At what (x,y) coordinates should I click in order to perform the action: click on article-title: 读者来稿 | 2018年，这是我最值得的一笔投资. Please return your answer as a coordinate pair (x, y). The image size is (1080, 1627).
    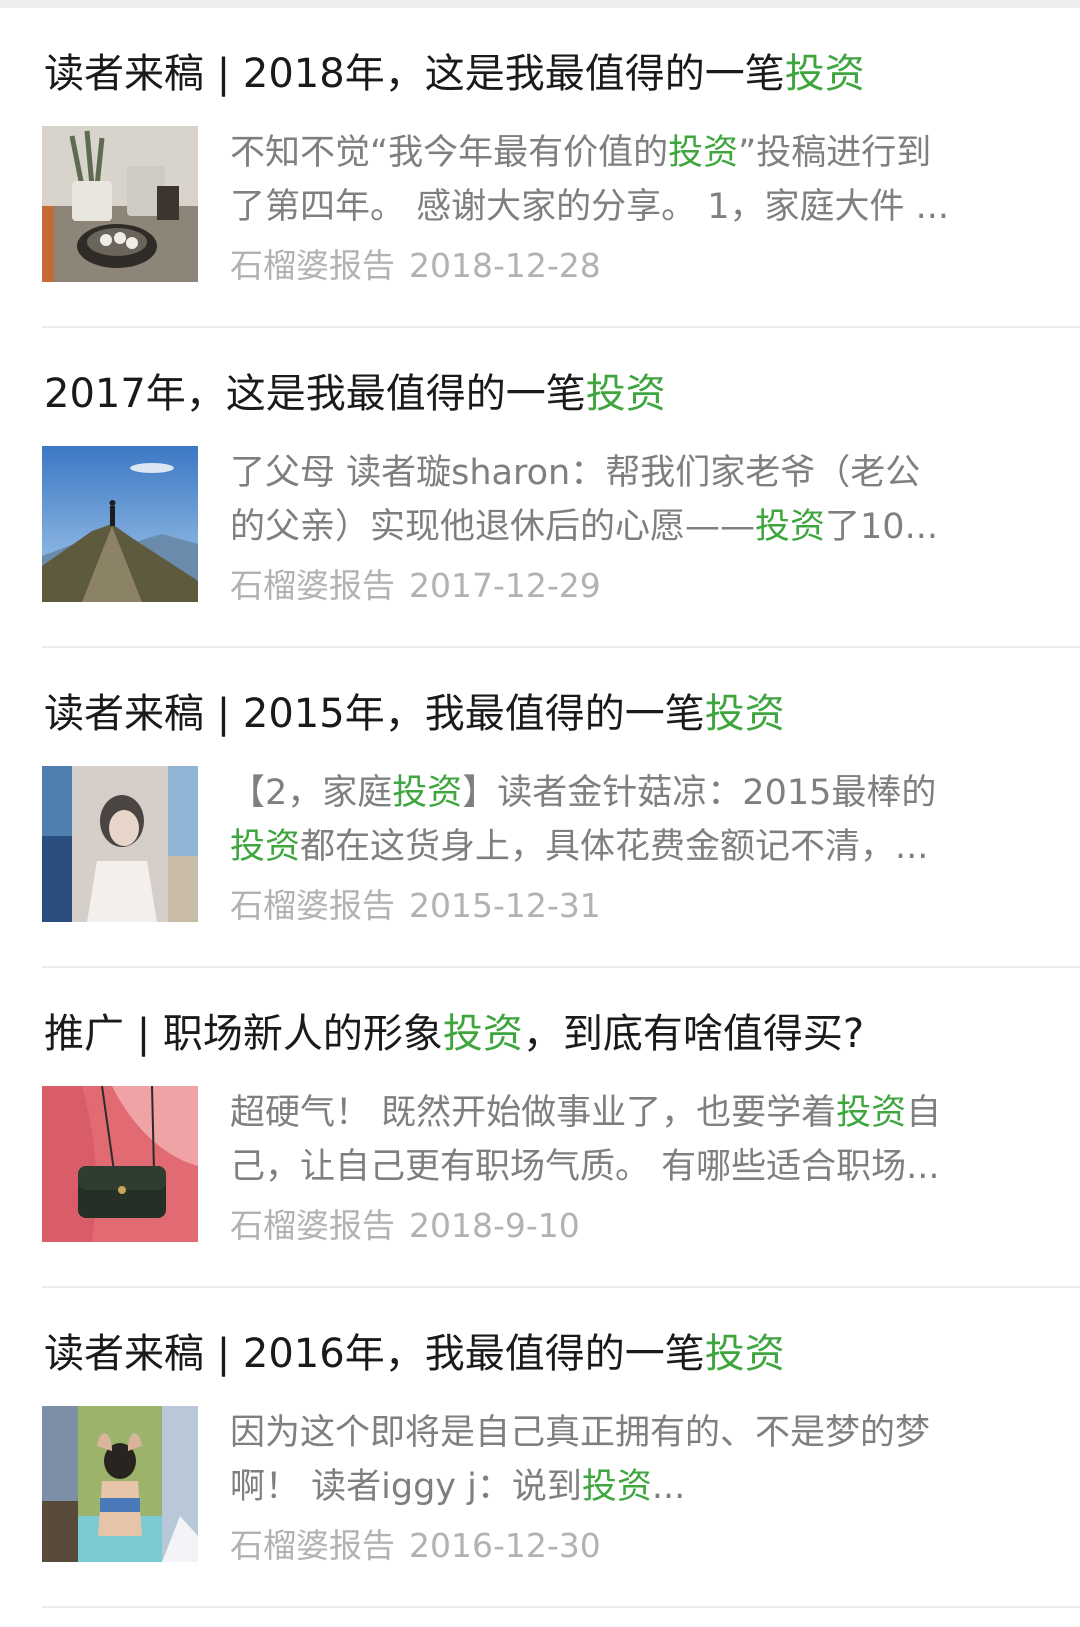
    Looking at the image, I should click on (544, 74).